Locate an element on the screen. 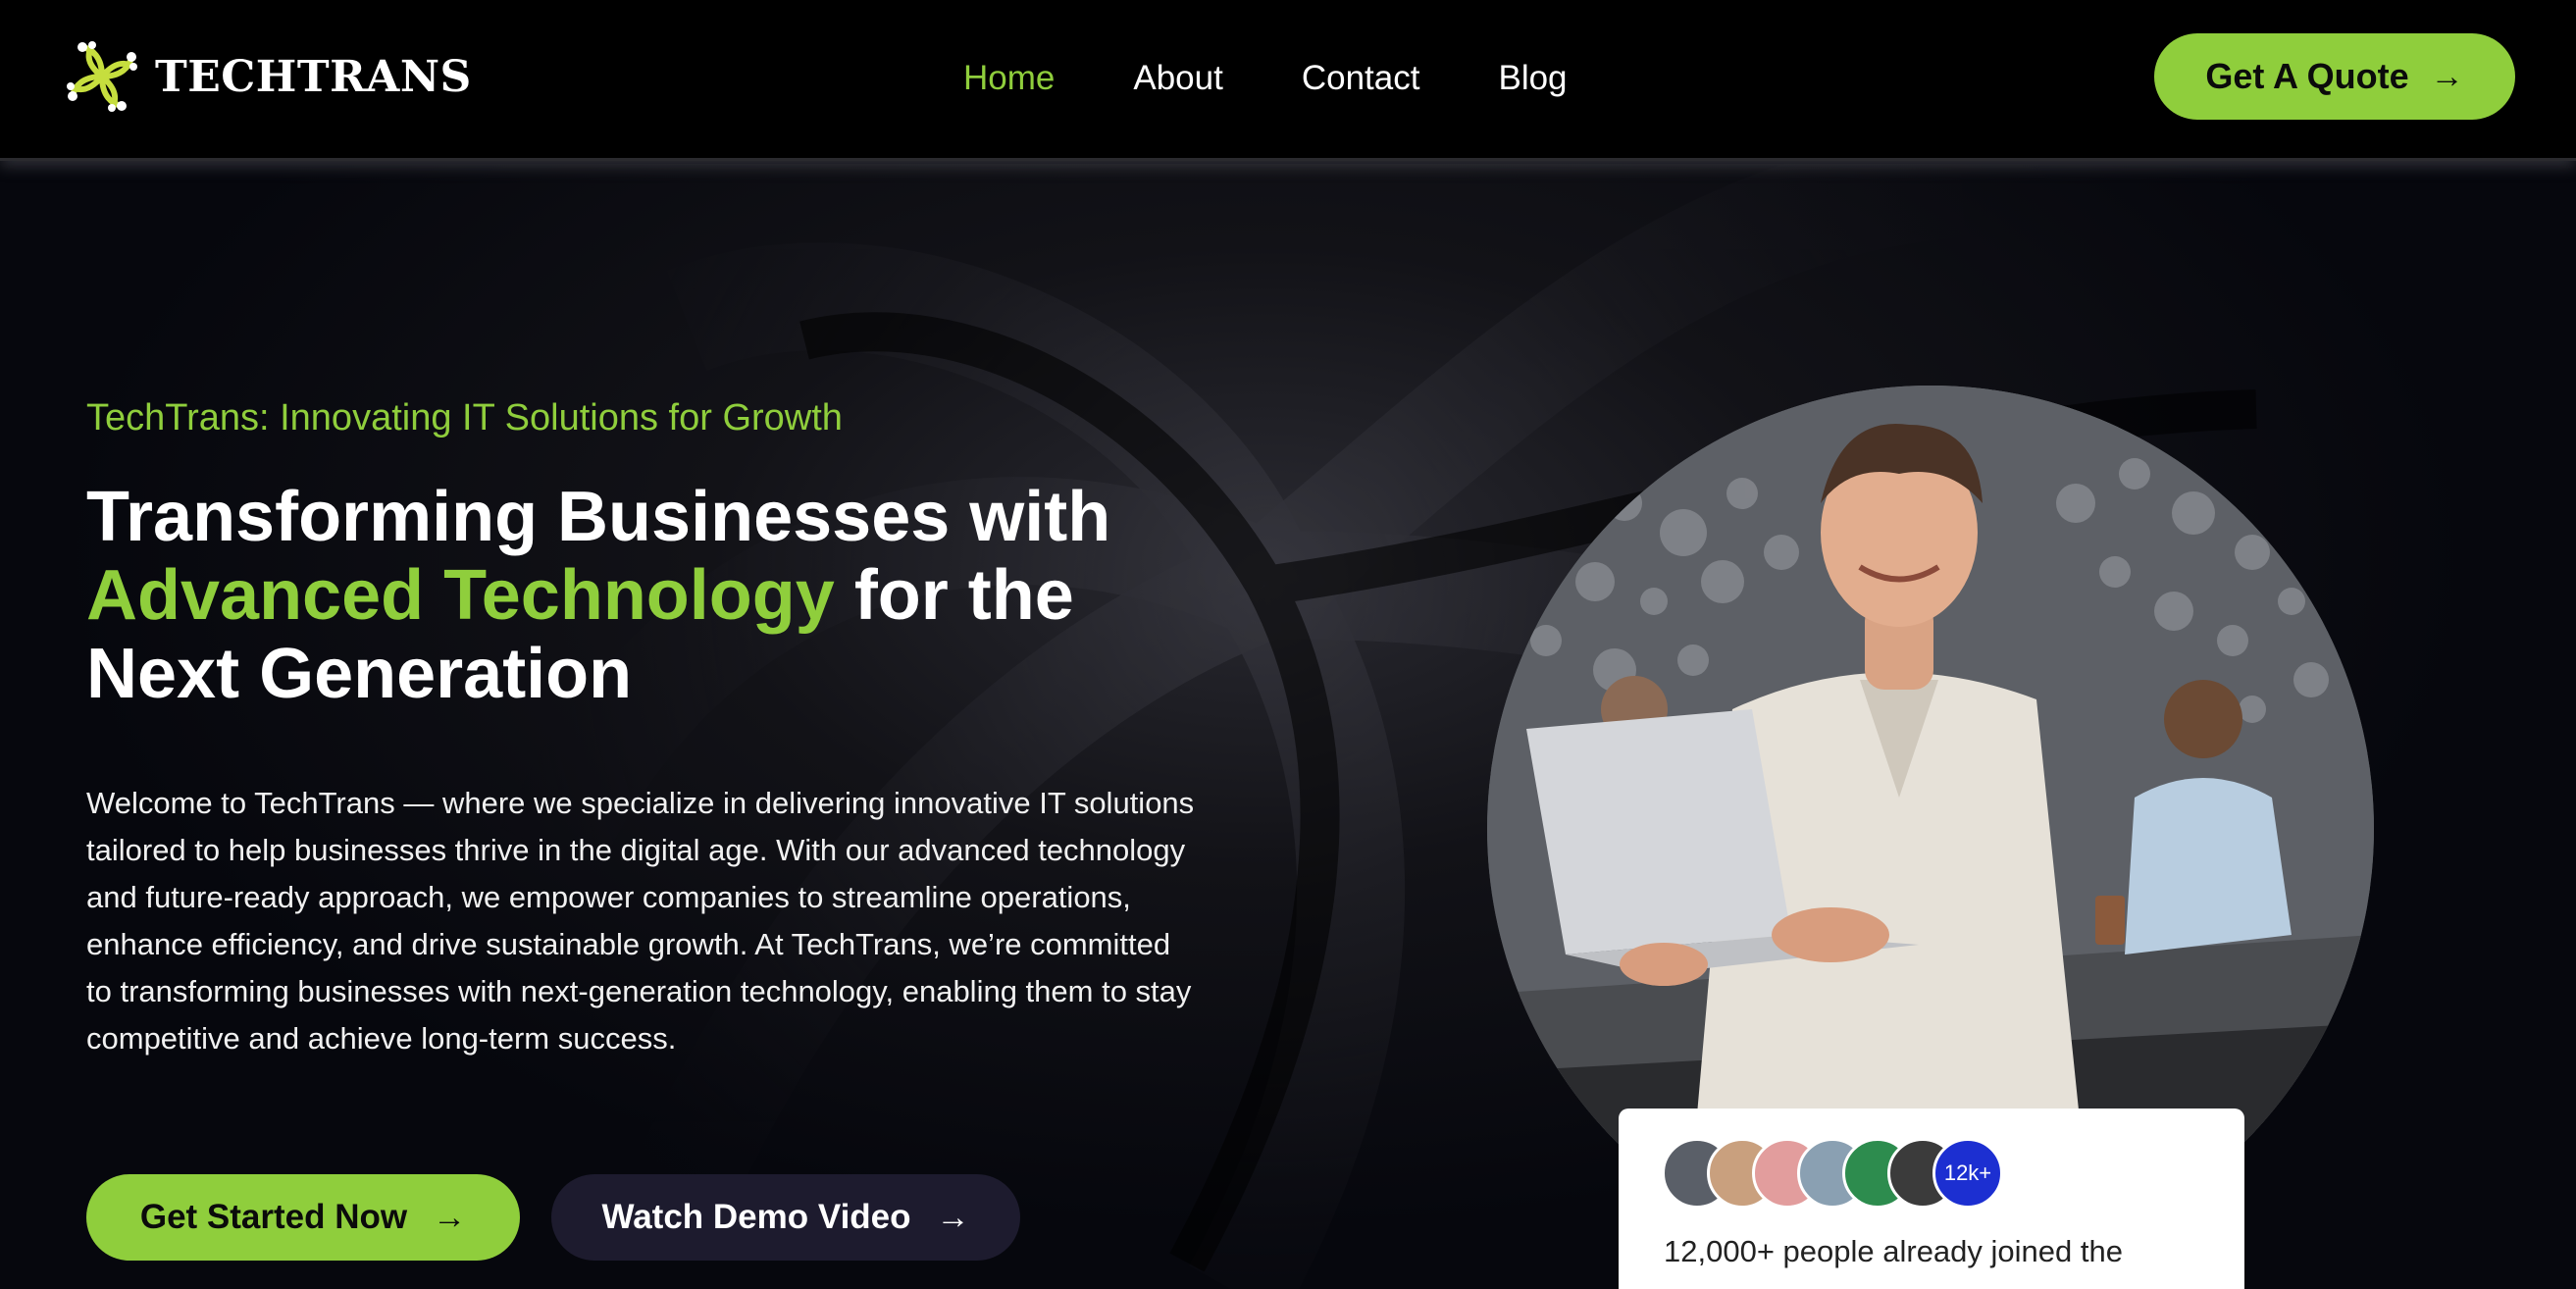  get-started-label: Get Started Now is located at coordinates (273, 1217).